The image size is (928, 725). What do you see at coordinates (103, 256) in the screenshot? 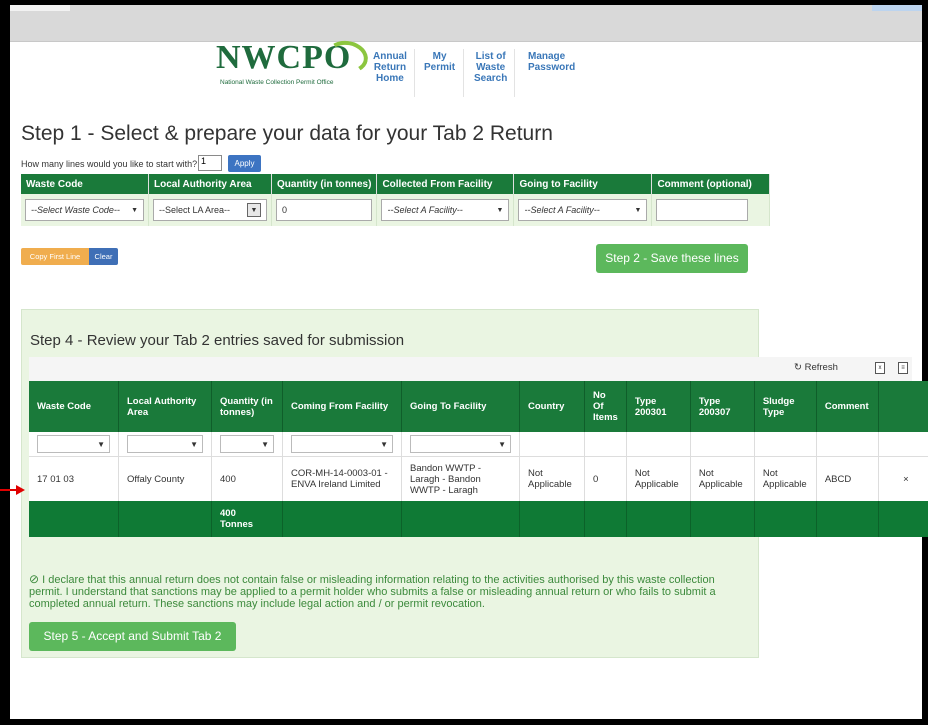
I see `clear-button: Clear` at bounding box center [103, 256].